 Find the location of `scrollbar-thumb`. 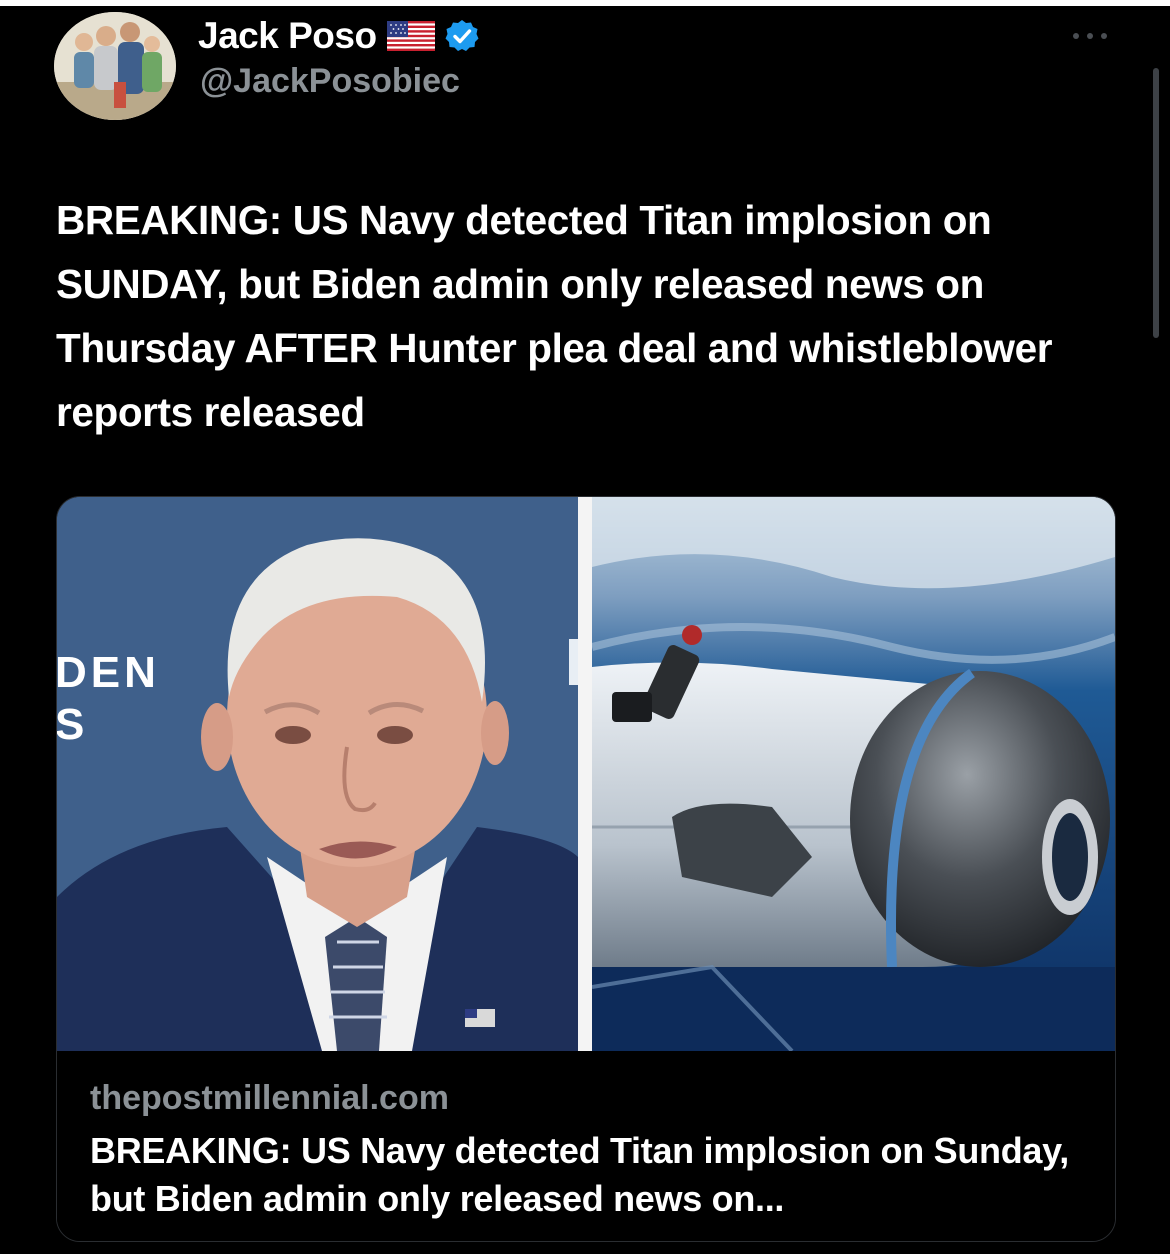

scrollbar-thumb is located at coordinates (1156, 203).